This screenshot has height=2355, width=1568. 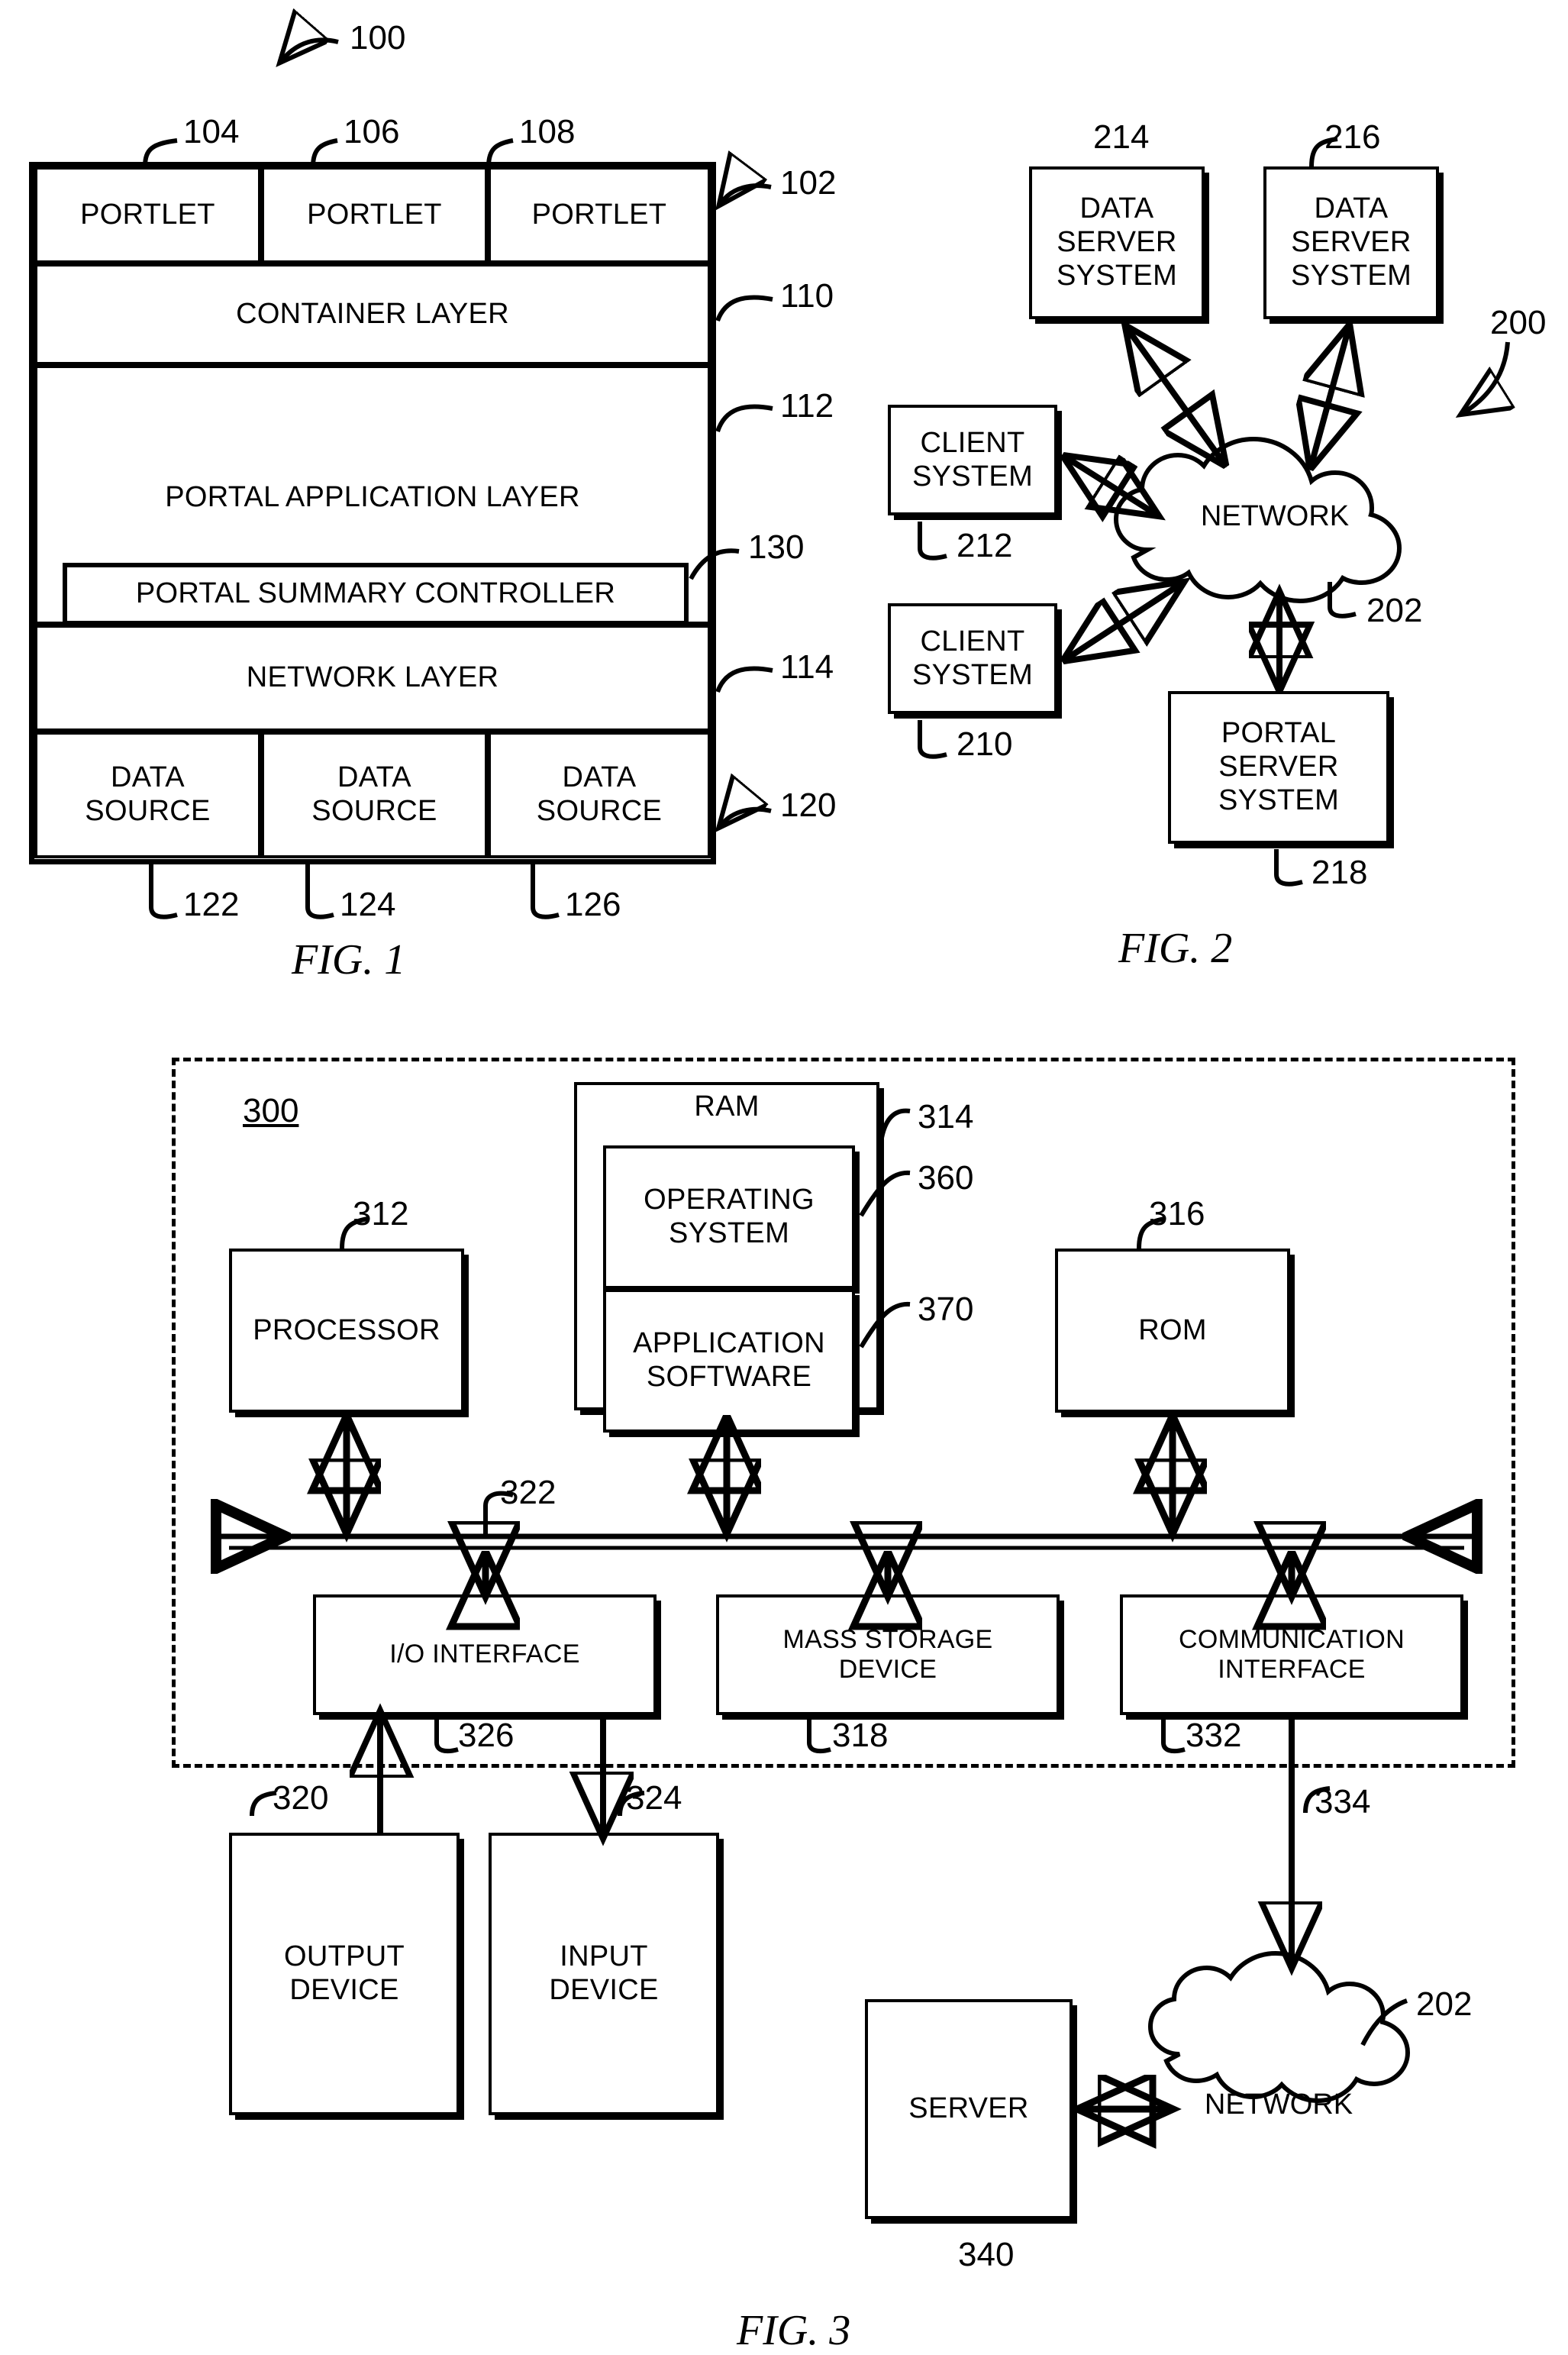 What do you see at coordinates (349, 960) in the screenshot?
I see `figure-1-caption: FIG. 1` at bounding box center [349, 960].